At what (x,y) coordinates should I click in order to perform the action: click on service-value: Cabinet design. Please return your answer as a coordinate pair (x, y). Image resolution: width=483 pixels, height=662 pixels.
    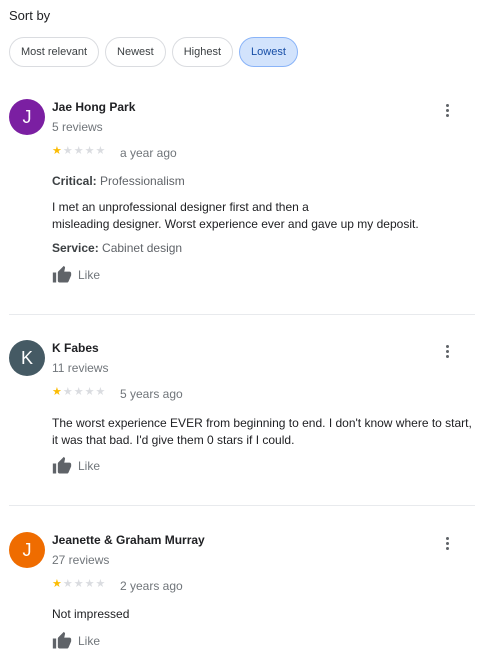
    Looking at the image, I should click on (142, 248).